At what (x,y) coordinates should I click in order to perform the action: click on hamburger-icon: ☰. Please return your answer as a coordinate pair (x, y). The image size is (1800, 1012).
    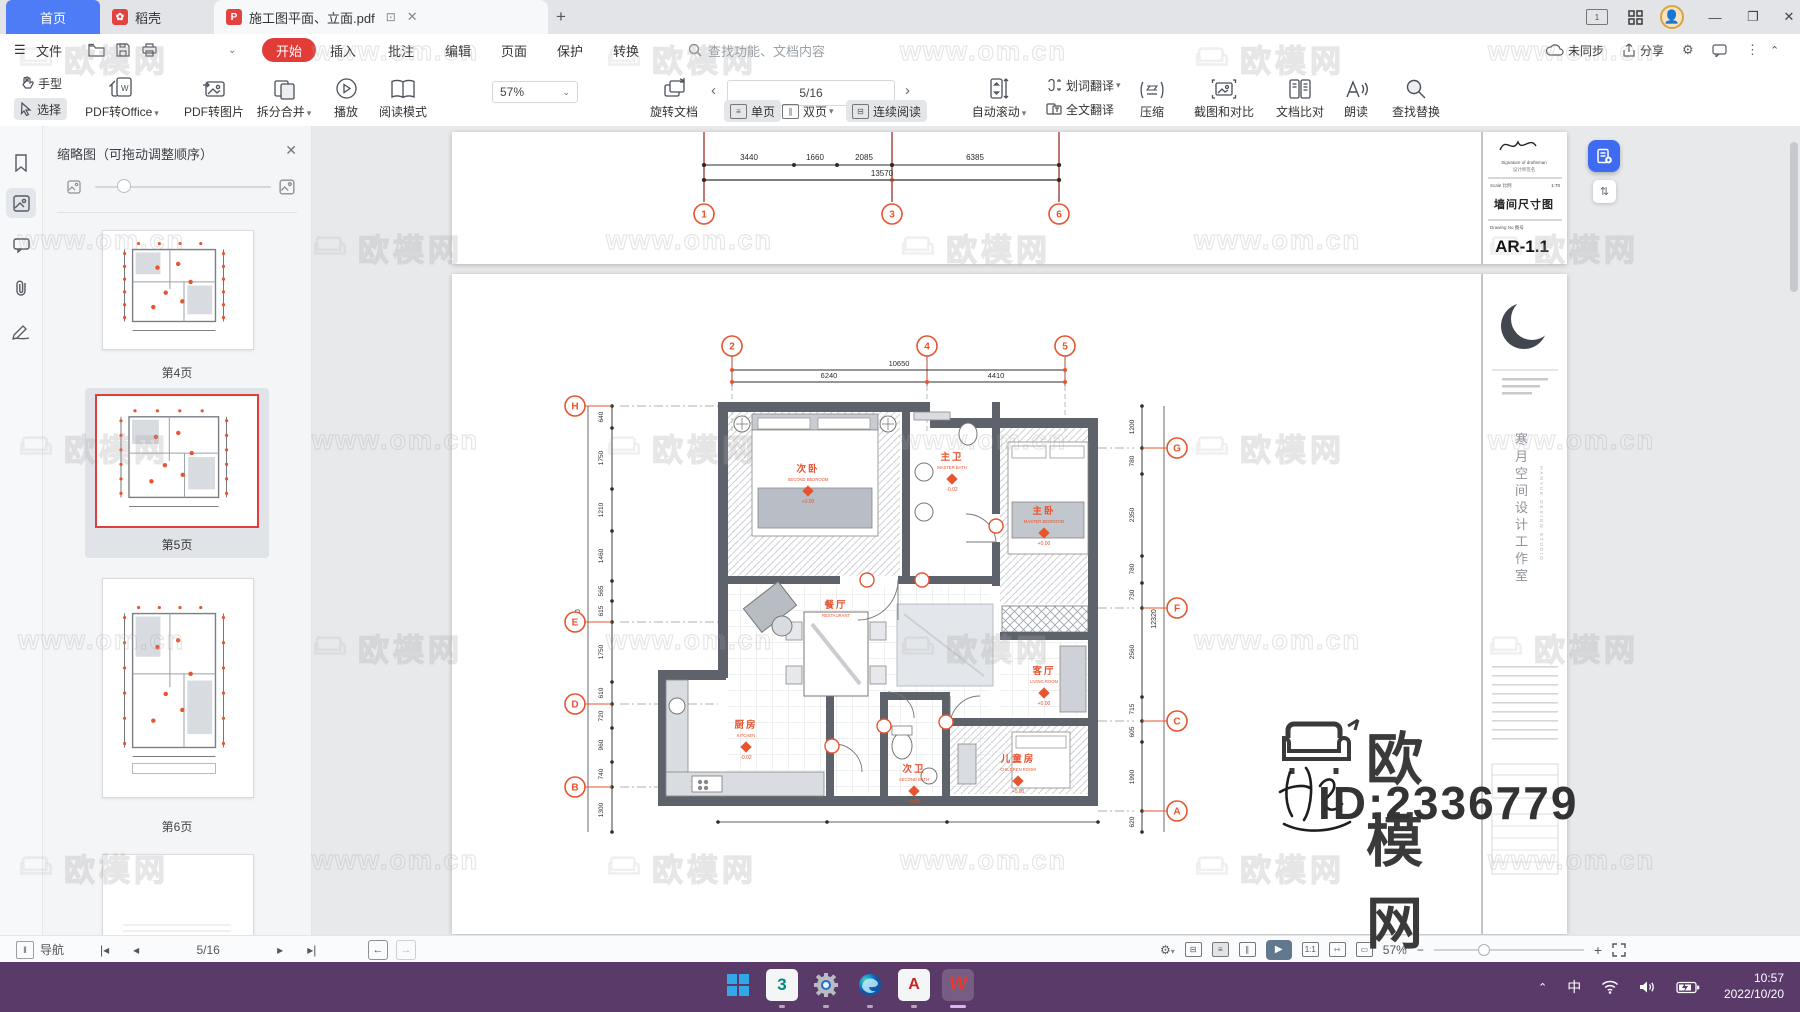
    Looking at the image, I should click on (20, 50).